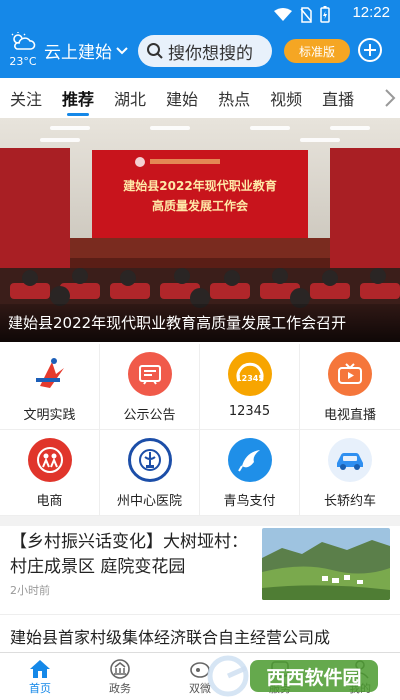 The height and width of the screenshot is (700, 400). I want to click on service-car-hailing: 长轿约车, so click(350, 473).